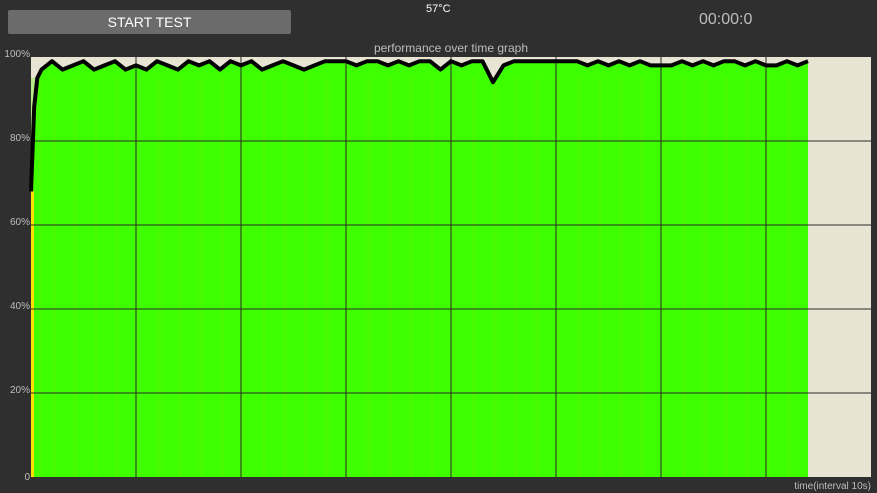 The height and width of the screenshot is (493, 877). Describe the element at coordinates (451, 48) in the screenshot. I see `chart-title: performance over time graph` at that location.